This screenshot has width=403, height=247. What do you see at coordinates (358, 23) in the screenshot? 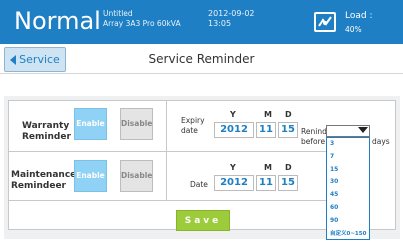
I see `load-readout: Load : 40%` at bounding box center [358, 23].